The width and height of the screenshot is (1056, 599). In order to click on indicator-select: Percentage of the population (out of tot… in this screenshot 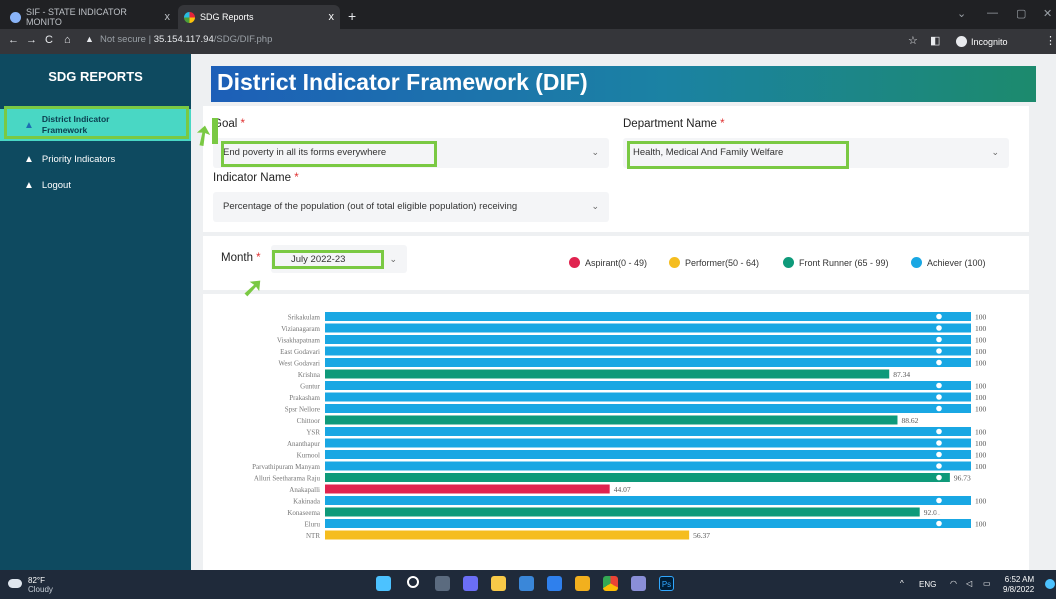, I will do `click(411, 207)`.